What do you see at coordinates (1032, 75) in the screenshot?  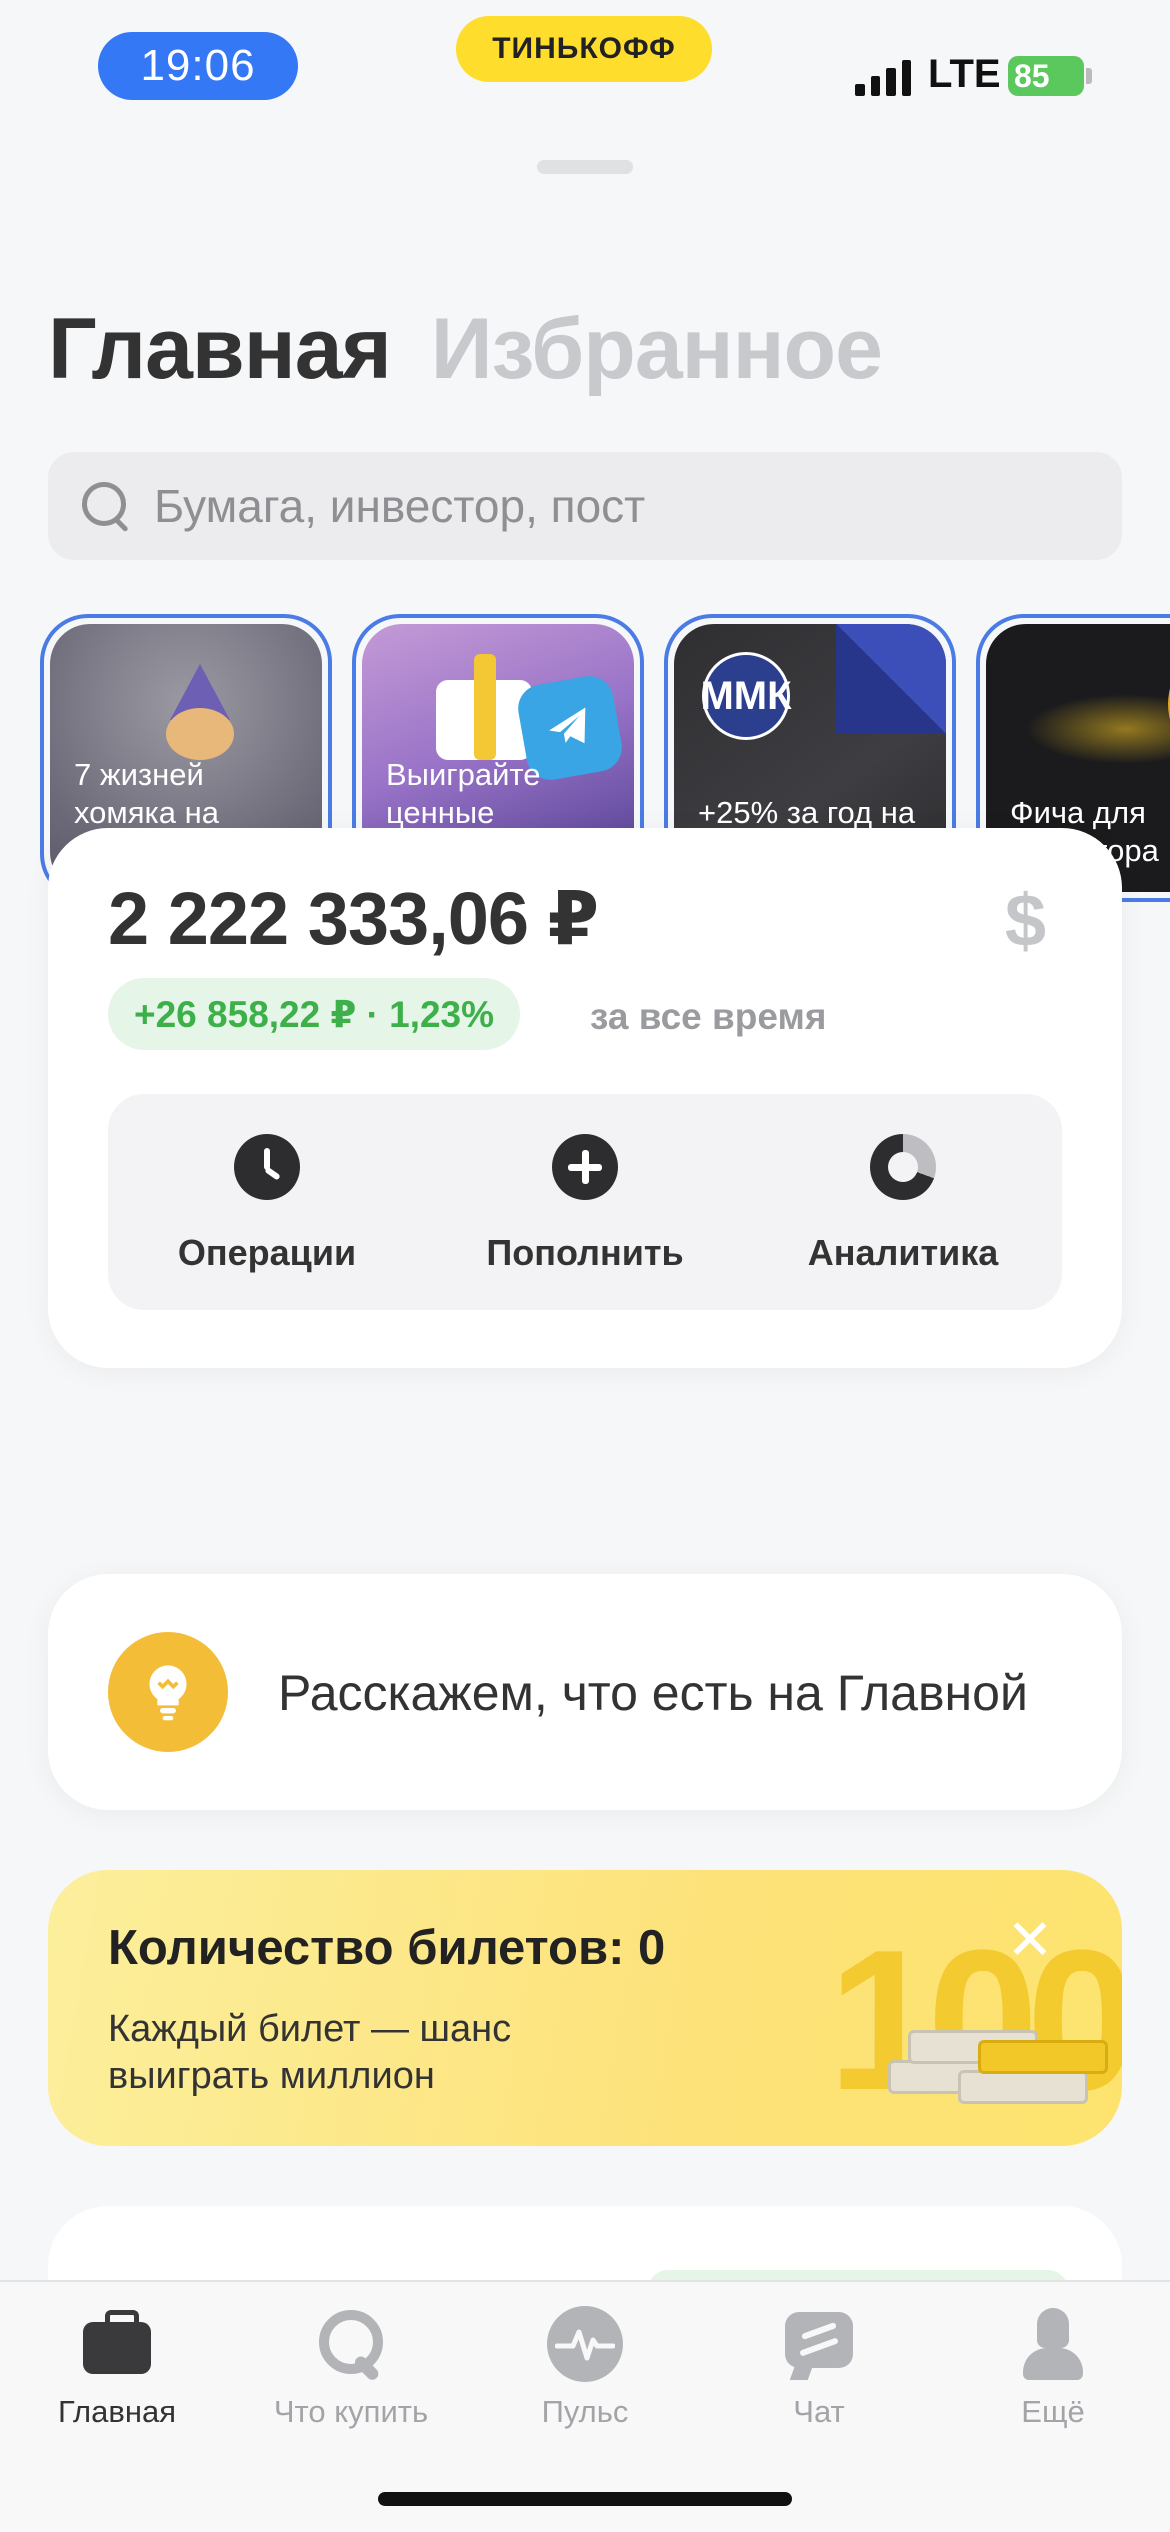 I see `battery-level: 85` at bounding box center [1032, 75].